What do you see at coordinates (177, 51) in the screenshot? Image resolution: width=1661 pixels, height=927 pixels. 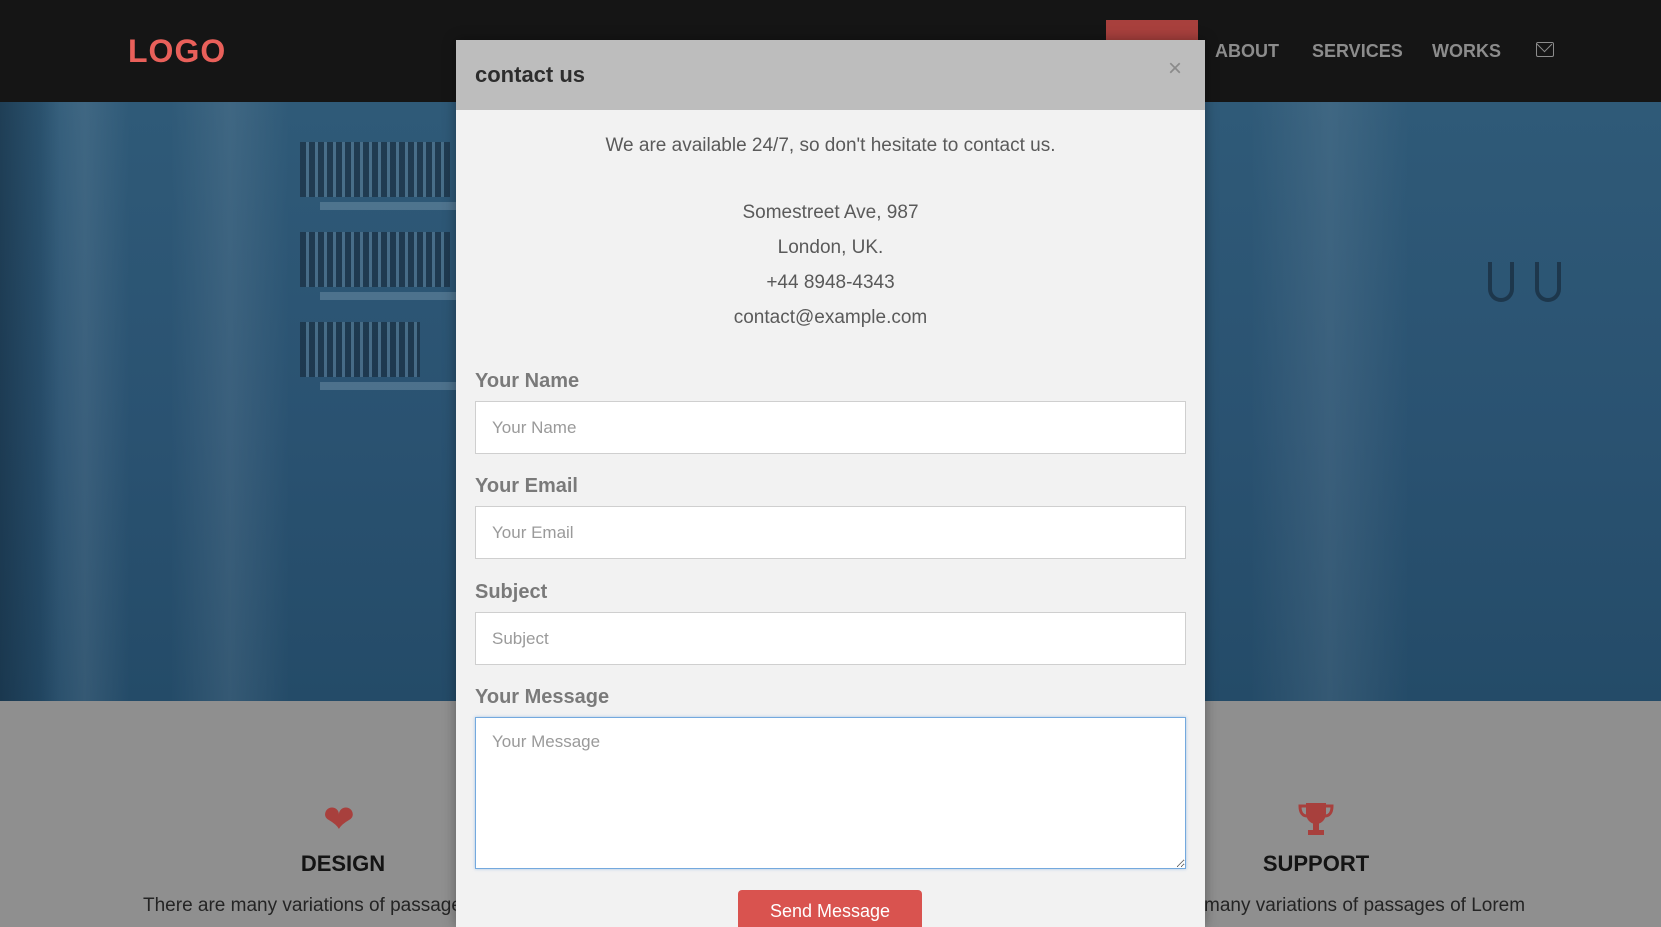 I see `site-logo: LOGO` at bounding box center [177, 51].